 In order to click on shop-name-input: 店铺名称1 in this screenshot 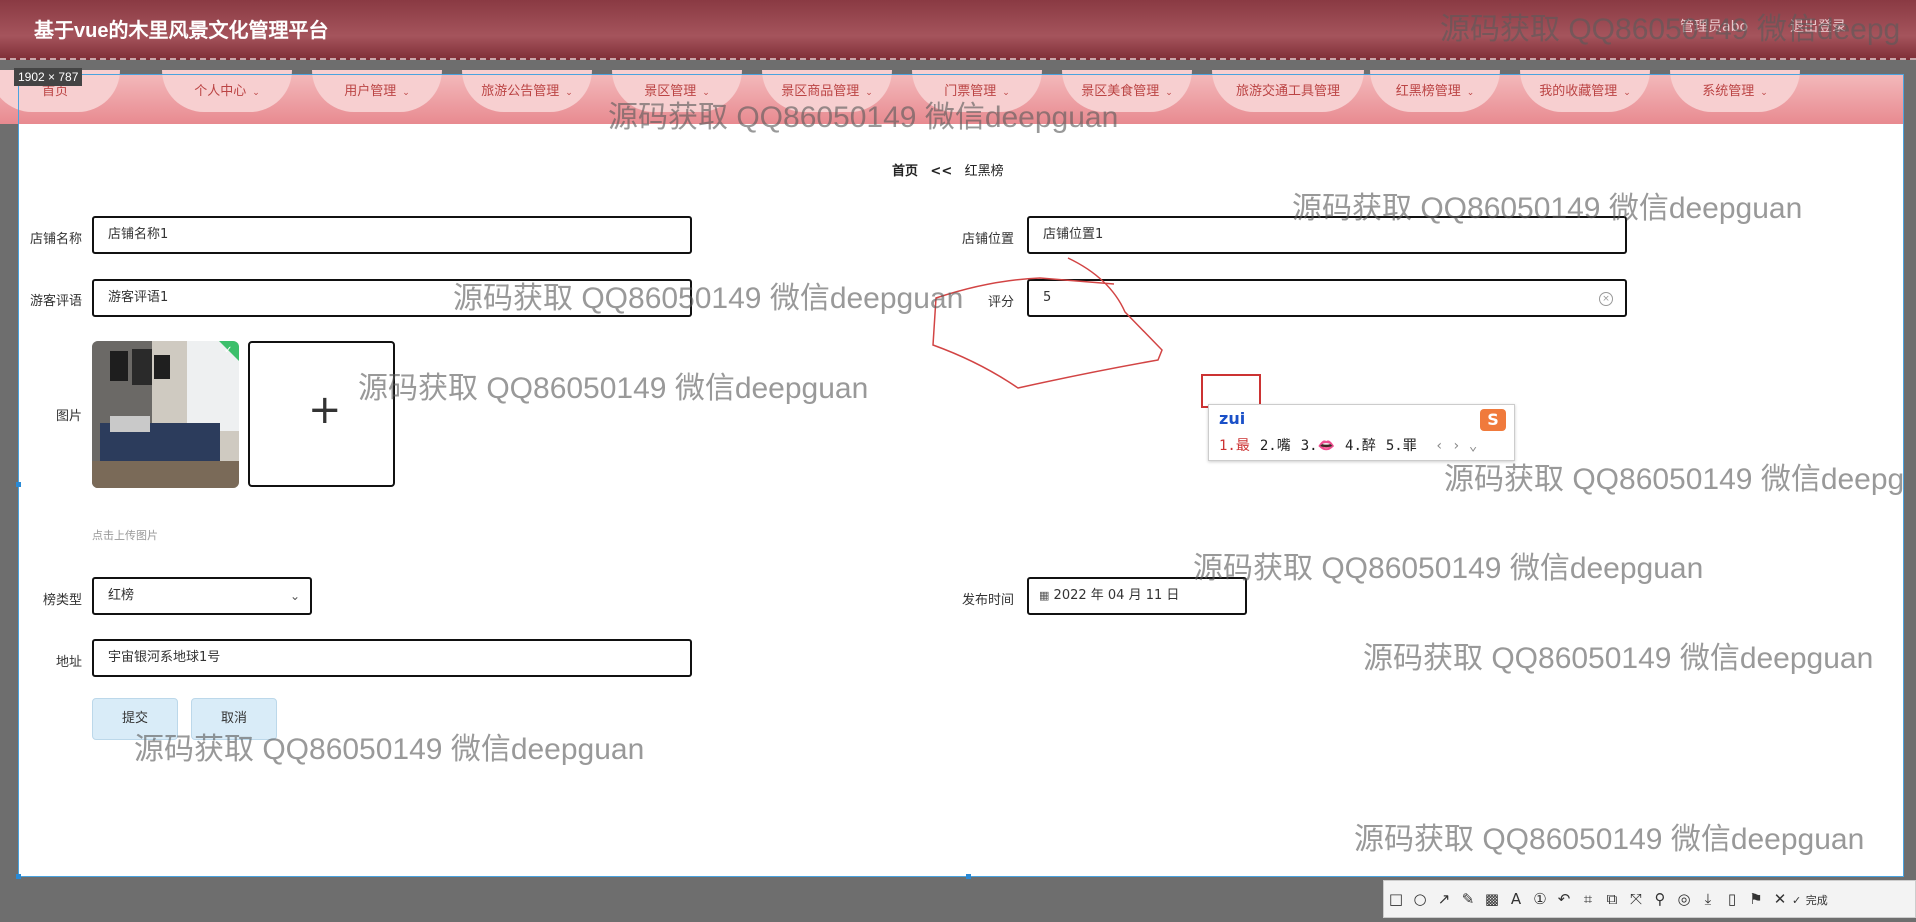, I will do `click(392, 235)`.